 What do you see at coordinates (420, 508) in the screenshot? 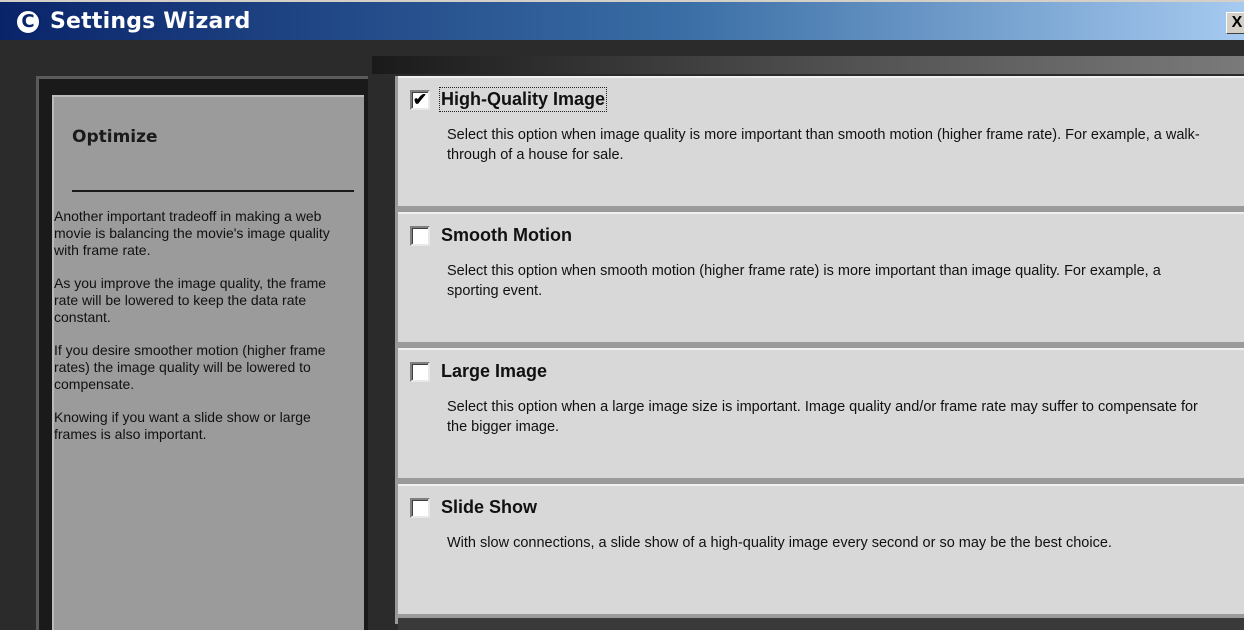
I see `slide-show-checkbox` at bounding box center [420, 508].